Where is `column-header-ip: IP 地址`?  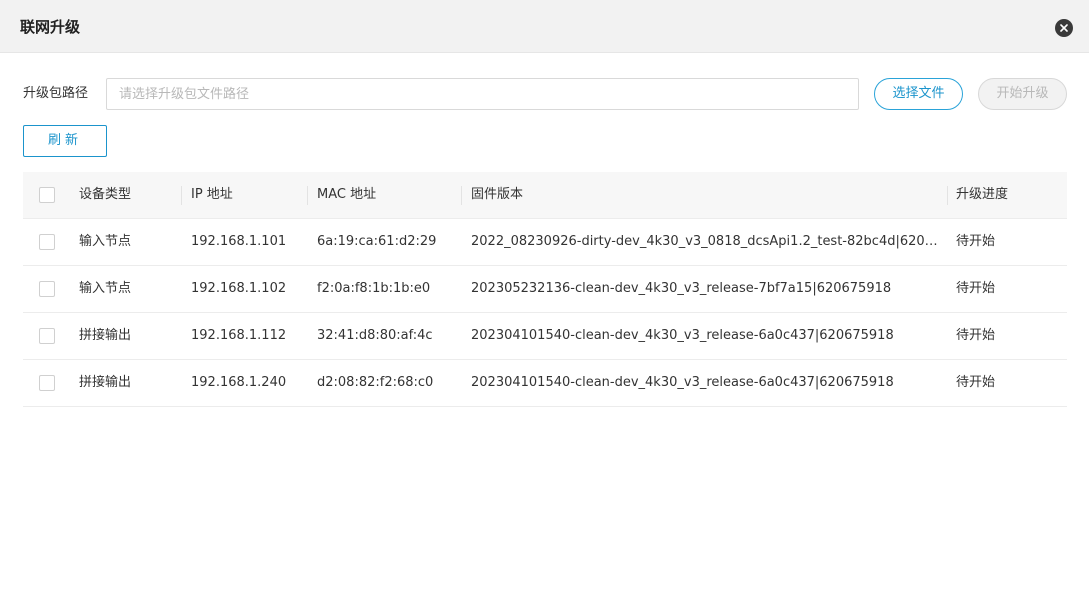 column-header-ip: IP 地址 is located at coordinates (212, 194).